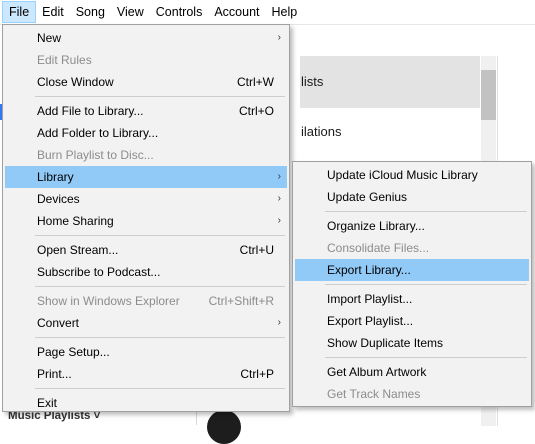  I want to click on menu-edit: Edit, so click(53, 12).